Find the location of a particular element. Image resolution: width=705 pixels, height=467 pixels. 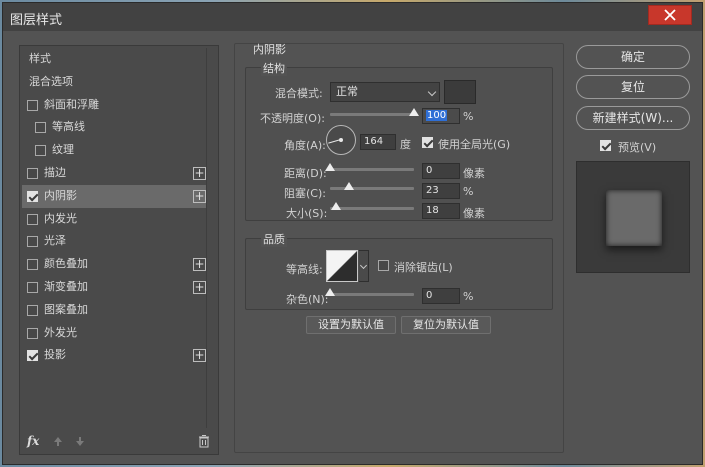

close-button is located at coordinates (670, 15).